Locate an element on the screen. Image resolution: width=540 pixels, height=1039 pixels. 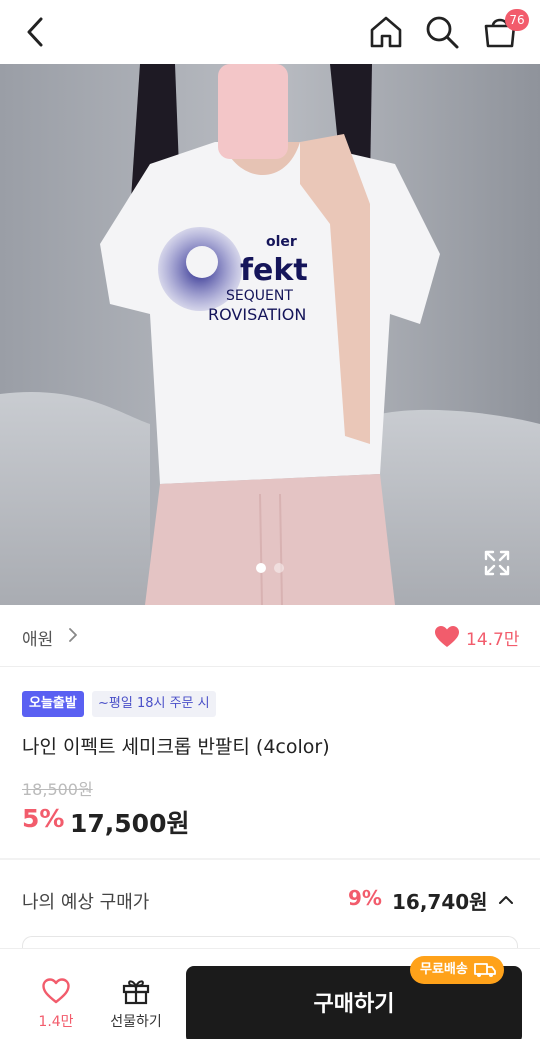
back-icon is located at coordinates (36, 32).